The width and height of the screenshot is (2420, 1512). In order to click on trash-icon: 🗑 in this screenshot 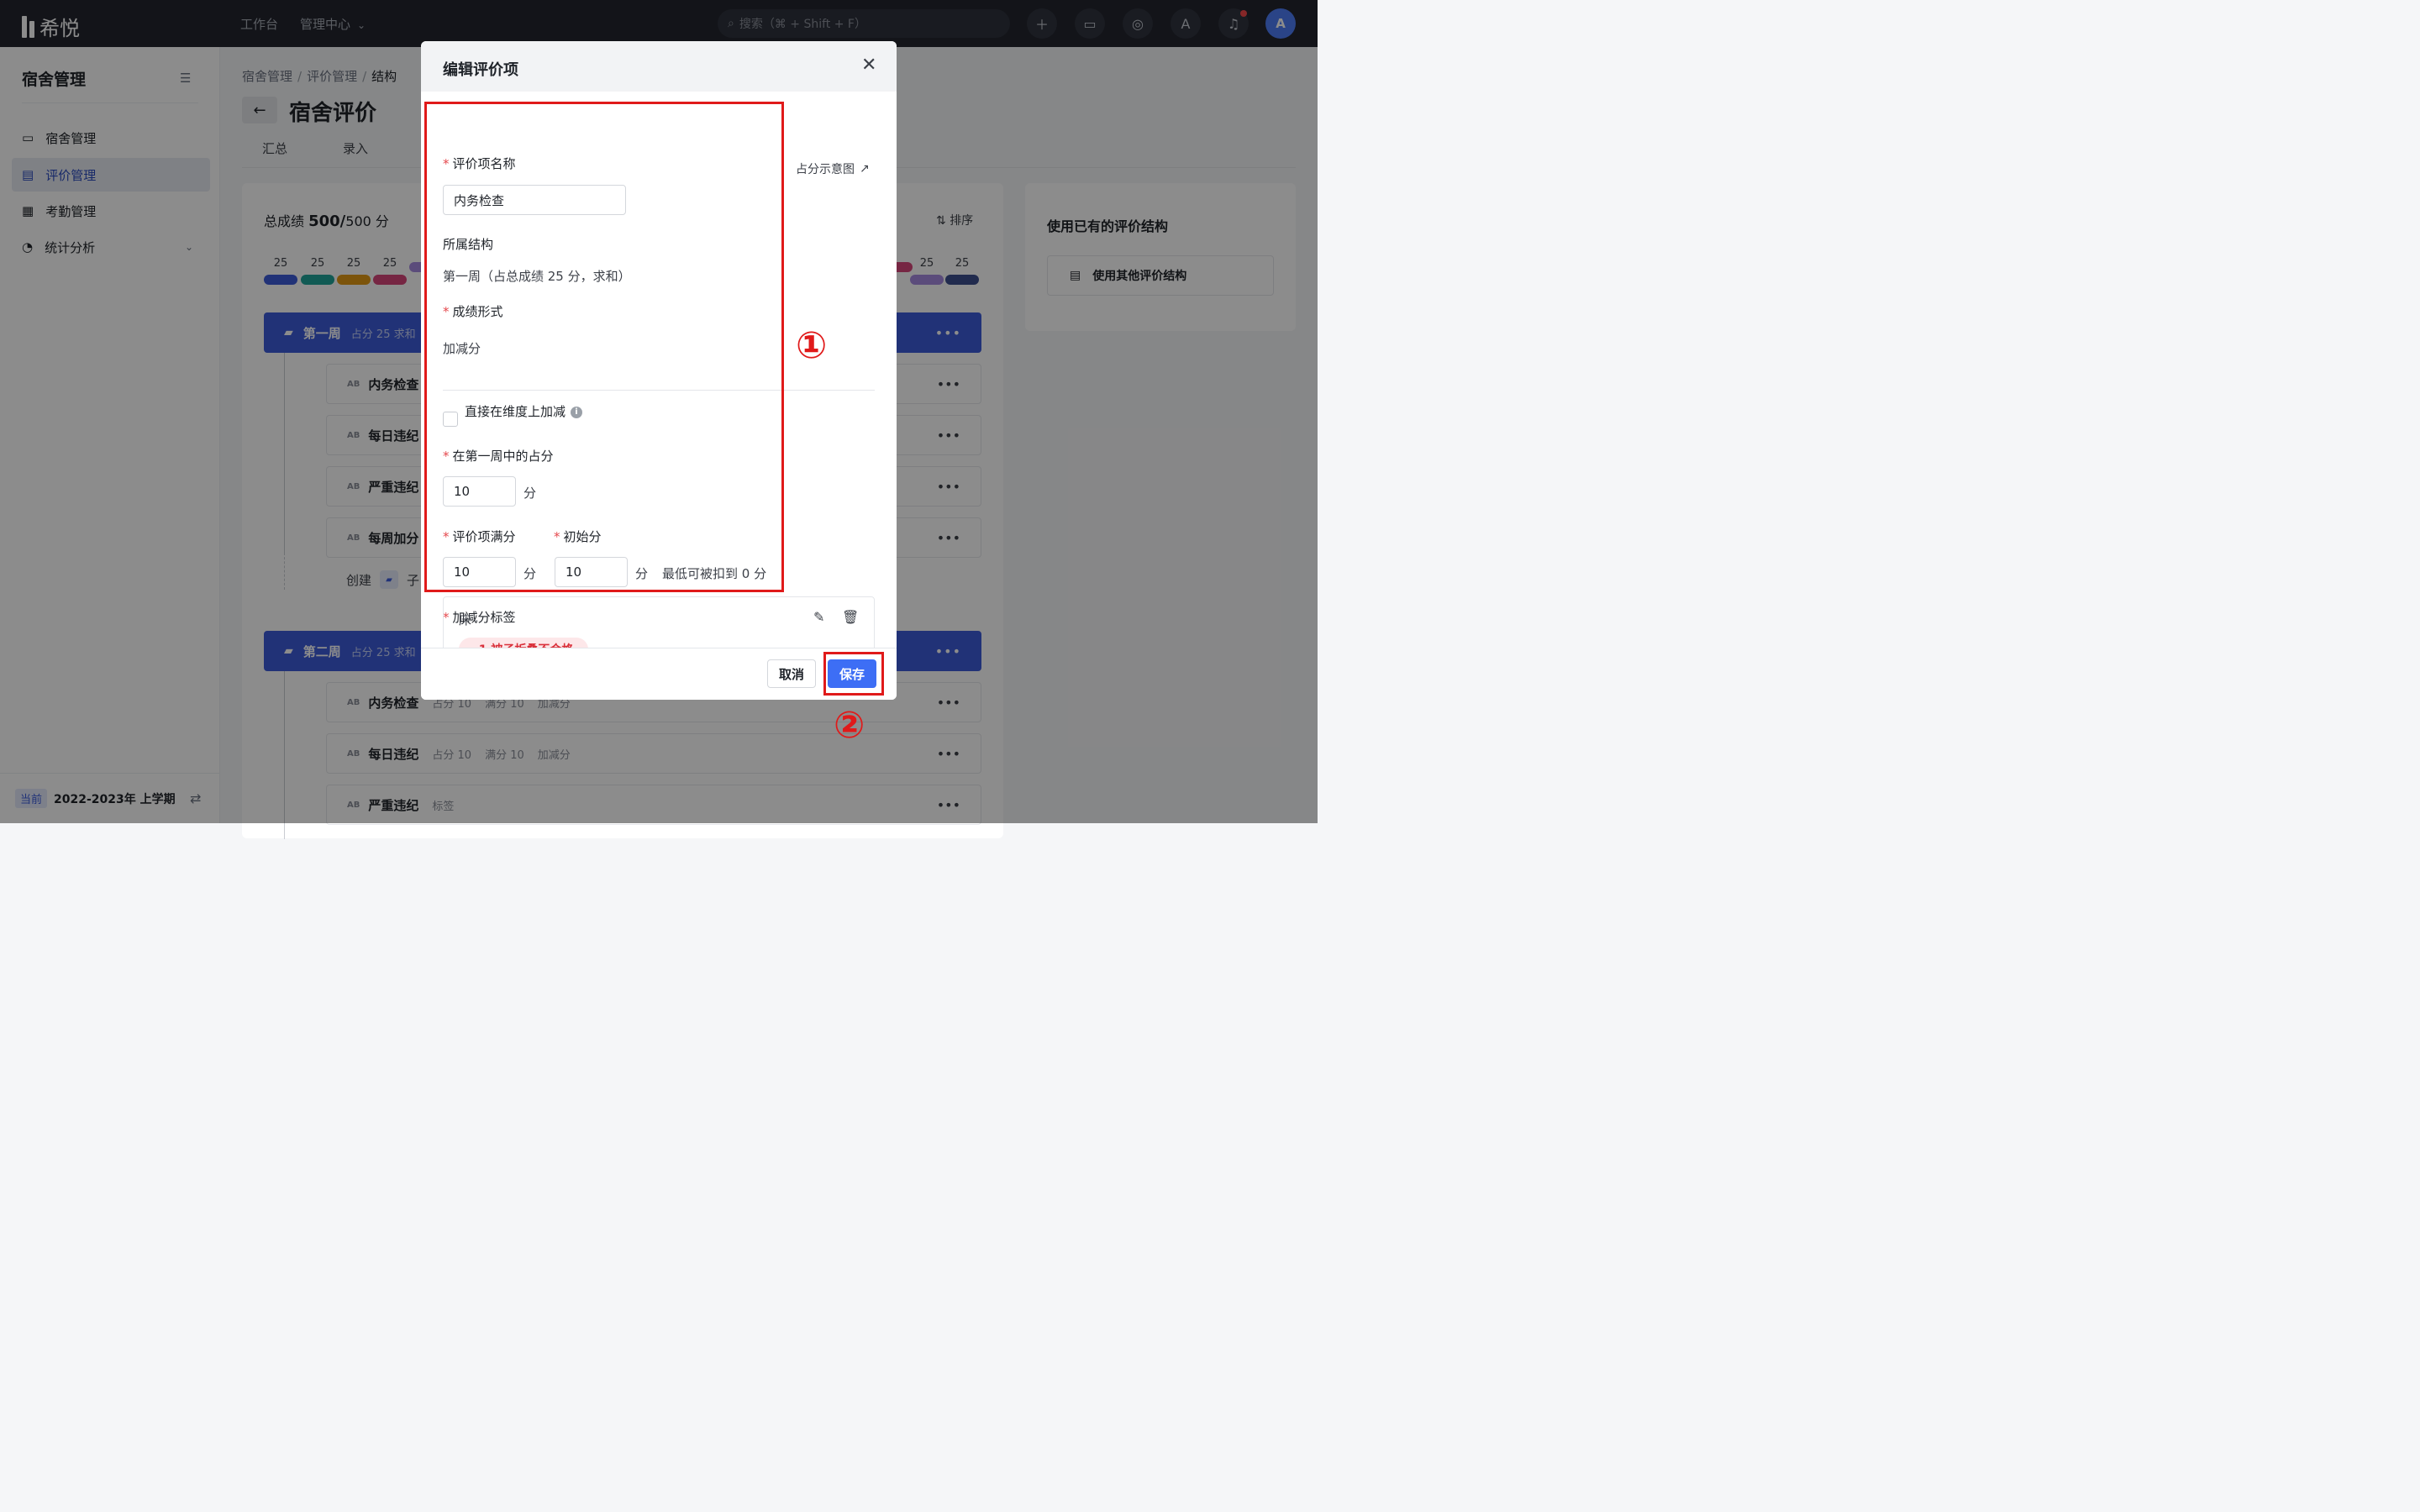, I will do `click(850, 617)`.